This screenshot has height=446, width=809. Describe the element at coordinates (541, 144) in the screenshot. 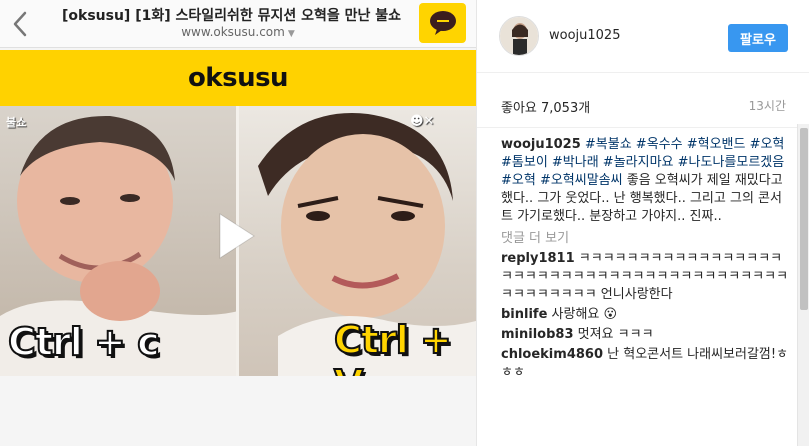

I see `caption-username: wooju1025` at that location.